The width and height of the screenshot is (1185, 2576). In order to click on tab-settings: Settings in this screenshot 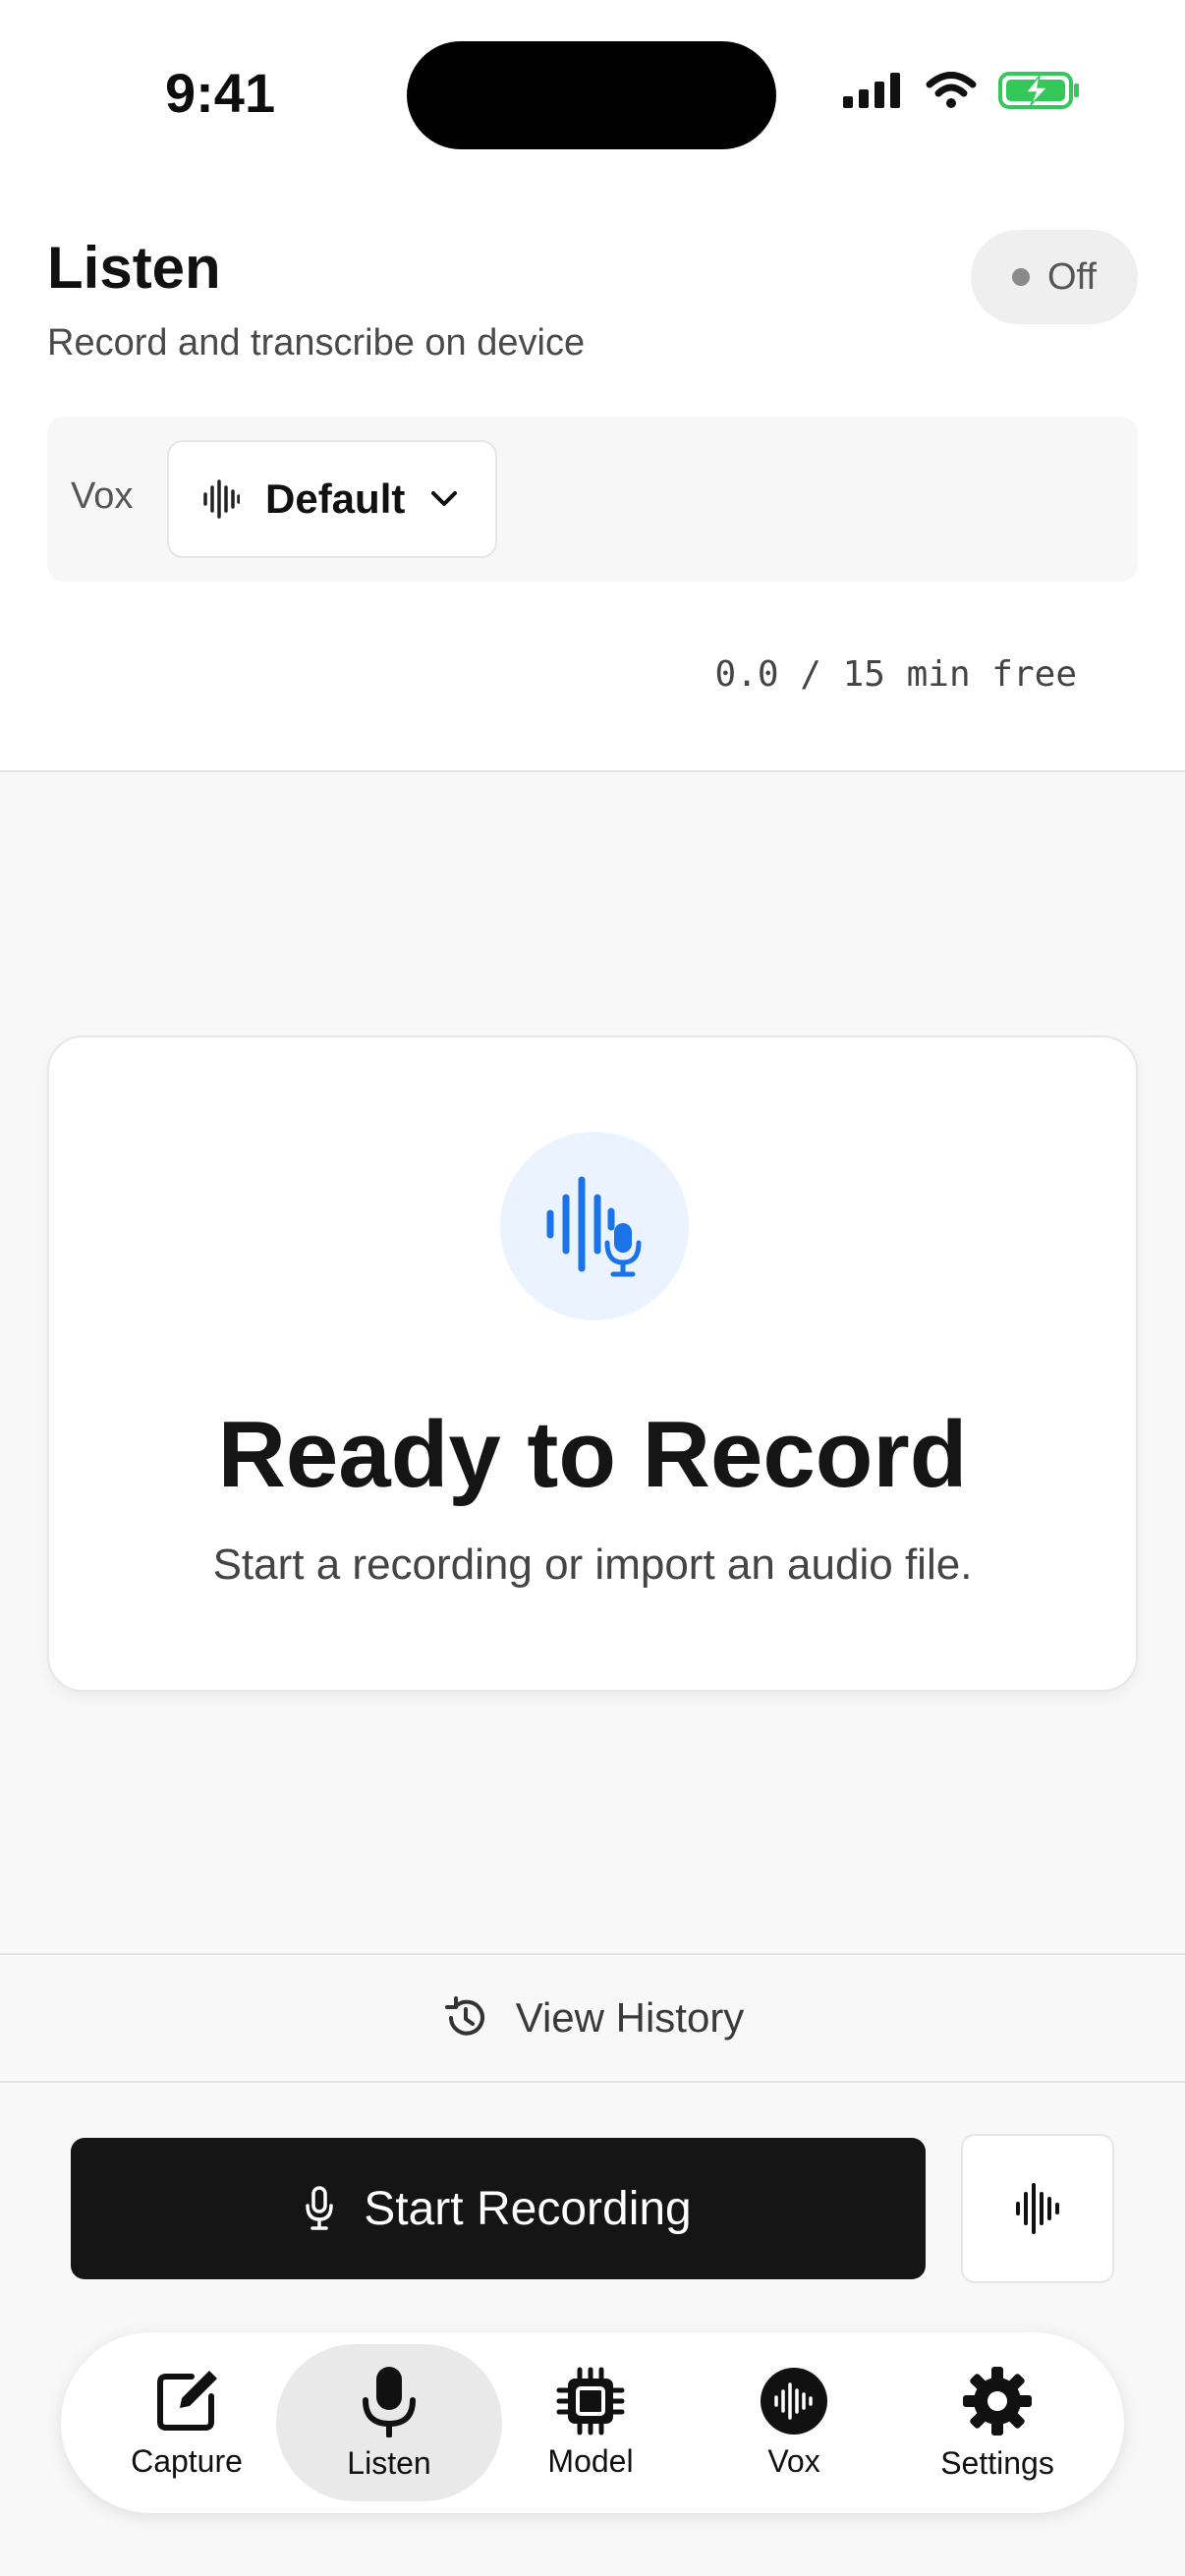, I will do `click(998, 2422)`.